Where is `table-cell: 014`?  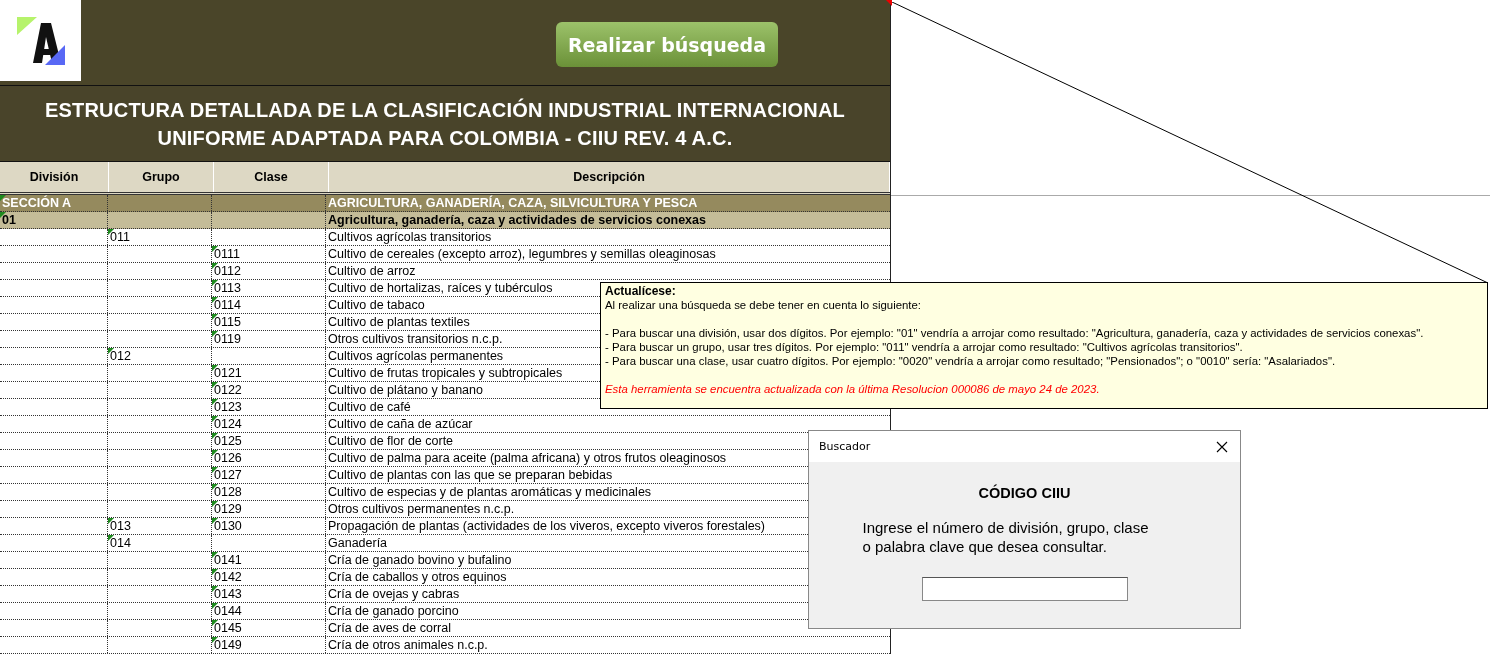 table-cell: 014 is located at coordinates (160, 543).